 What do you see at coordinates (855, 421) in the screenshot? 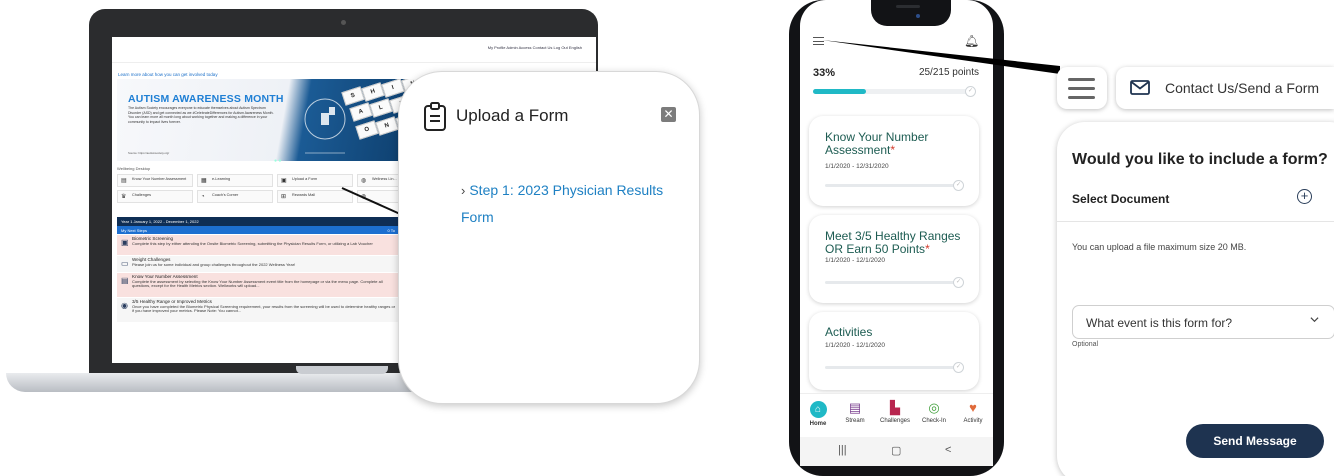
I see `nav-label: Stream` at bounding box center [855, 421].